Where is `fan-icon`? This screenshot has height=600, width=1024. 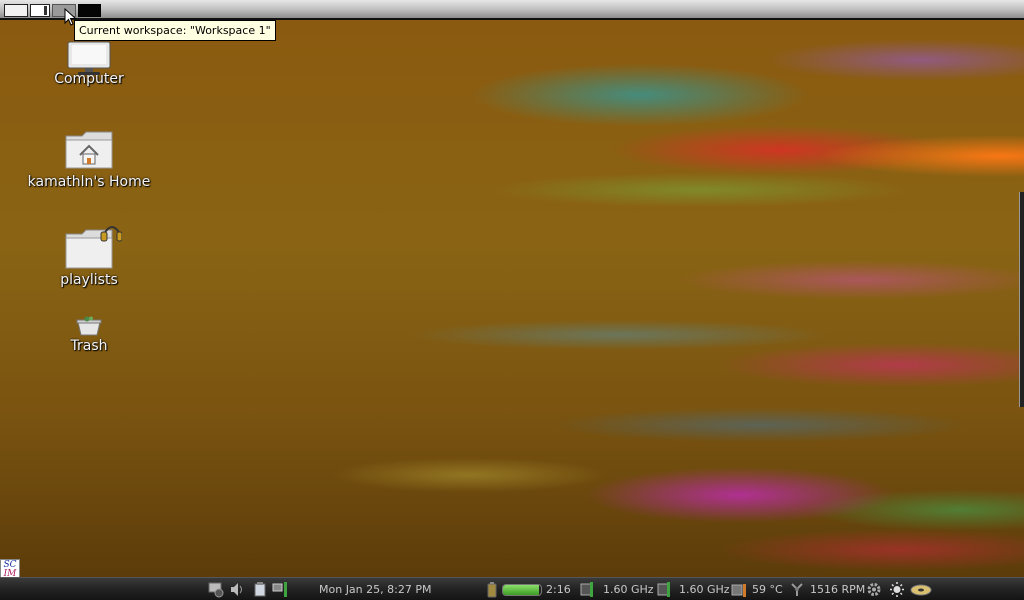
fan-icon is located at coordinates (797, 589).